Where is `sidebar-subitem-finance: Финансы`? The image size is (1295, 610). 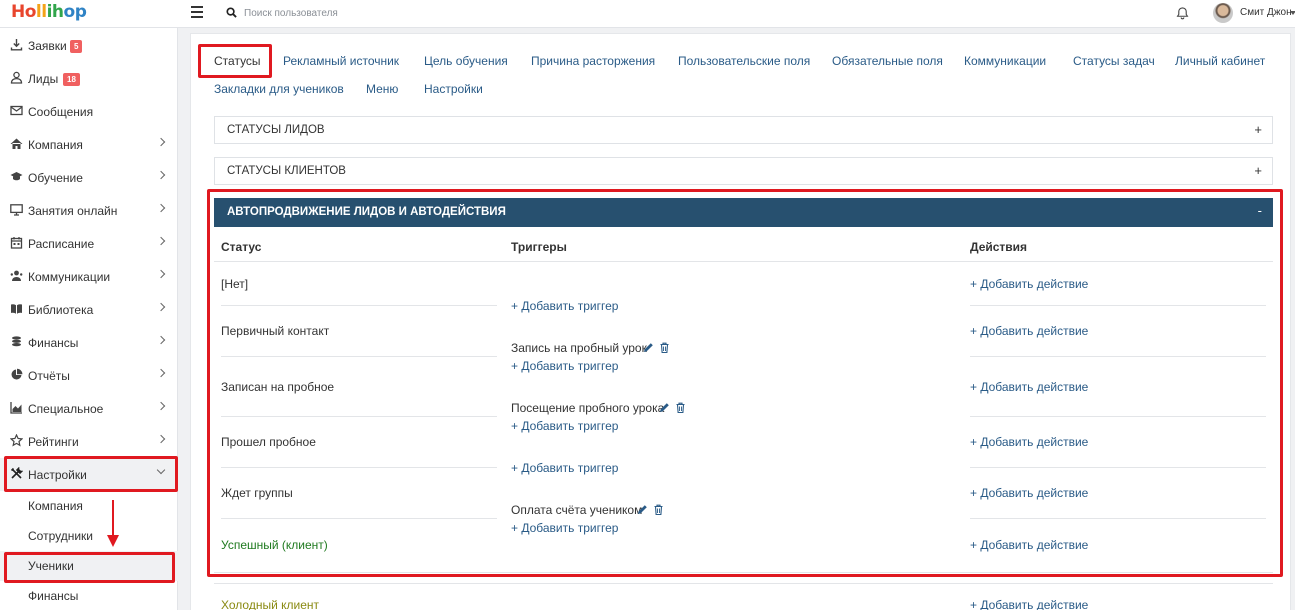
sidebar-subitem-finance: Финансы is located at coordinates (89, 595).